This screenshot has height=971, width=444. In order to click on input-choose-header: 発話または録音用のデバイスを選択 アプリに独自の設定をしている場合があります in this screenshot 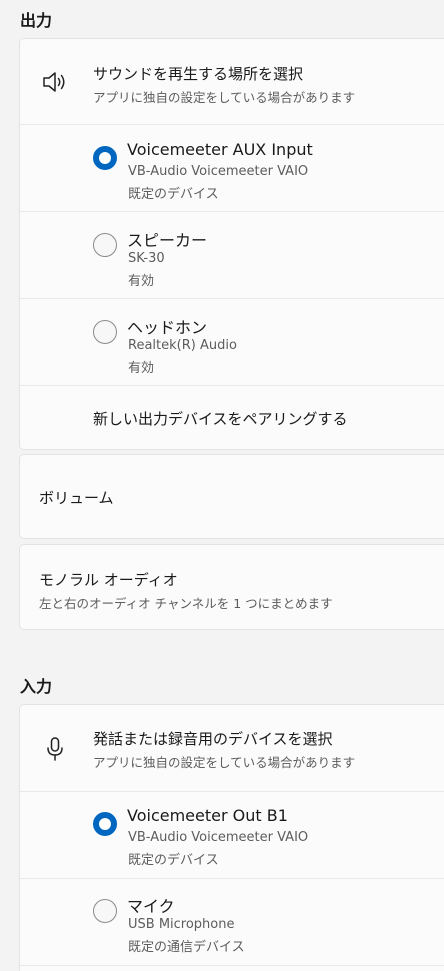, I will do `click(232, 748)`.